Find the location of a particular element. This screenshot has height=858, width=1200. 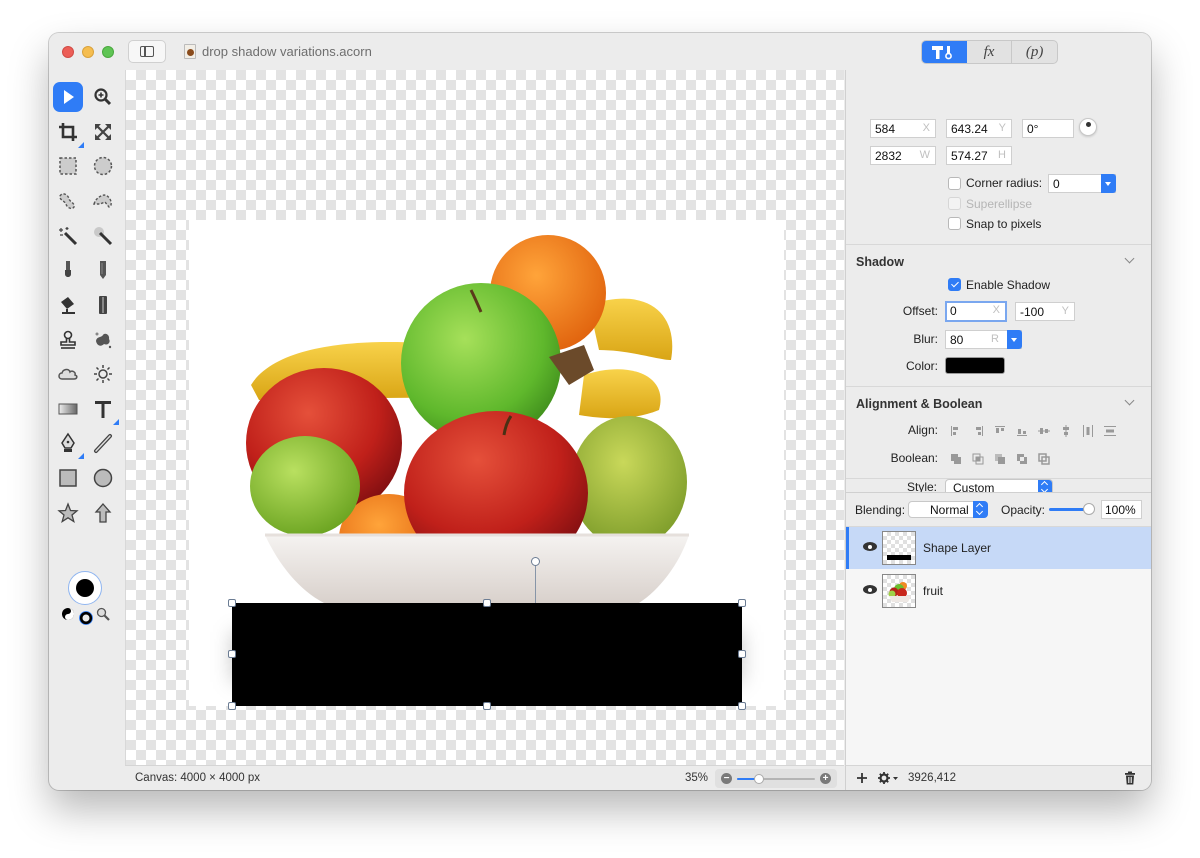

y-position-field: 643.24 Y is located at coordinates (979, 128).